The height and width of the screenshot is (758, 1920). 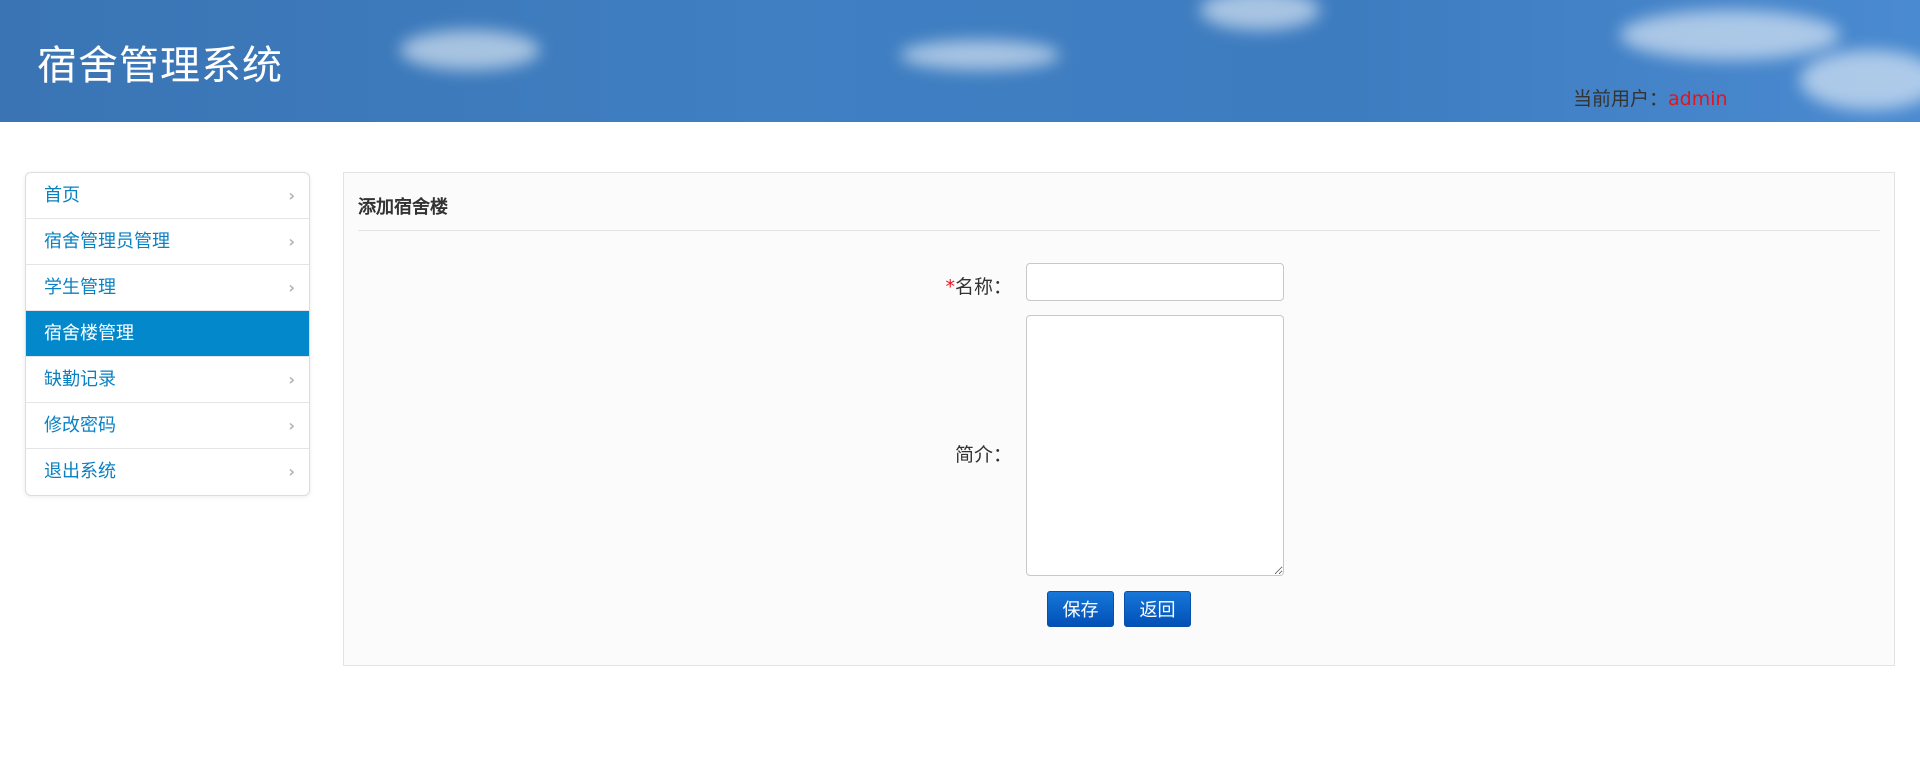 I want to click on sidebar-item-home: 首页 ›, so click(x=167, y=196).